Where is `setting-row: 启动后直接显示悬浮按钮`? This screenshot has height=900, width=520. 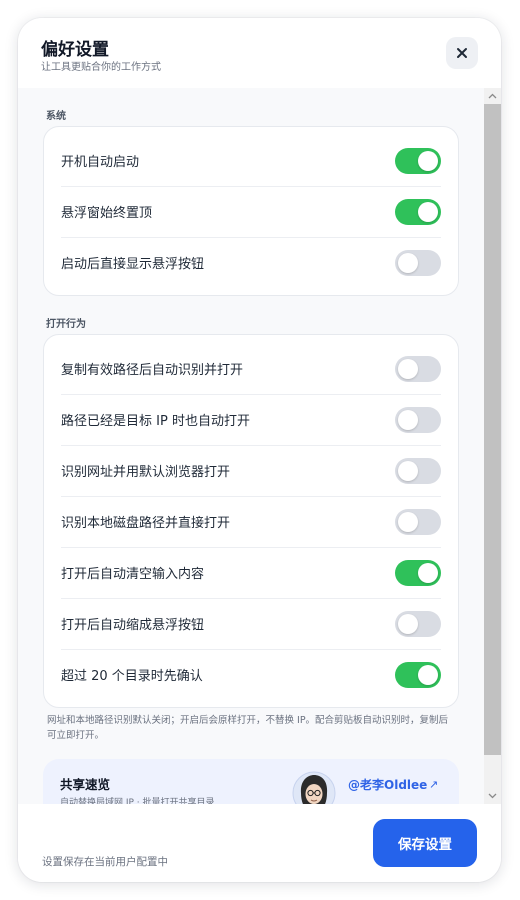 setting-row: 启动后直接显示悬浮按钮 is located at coordinates (251, 262).